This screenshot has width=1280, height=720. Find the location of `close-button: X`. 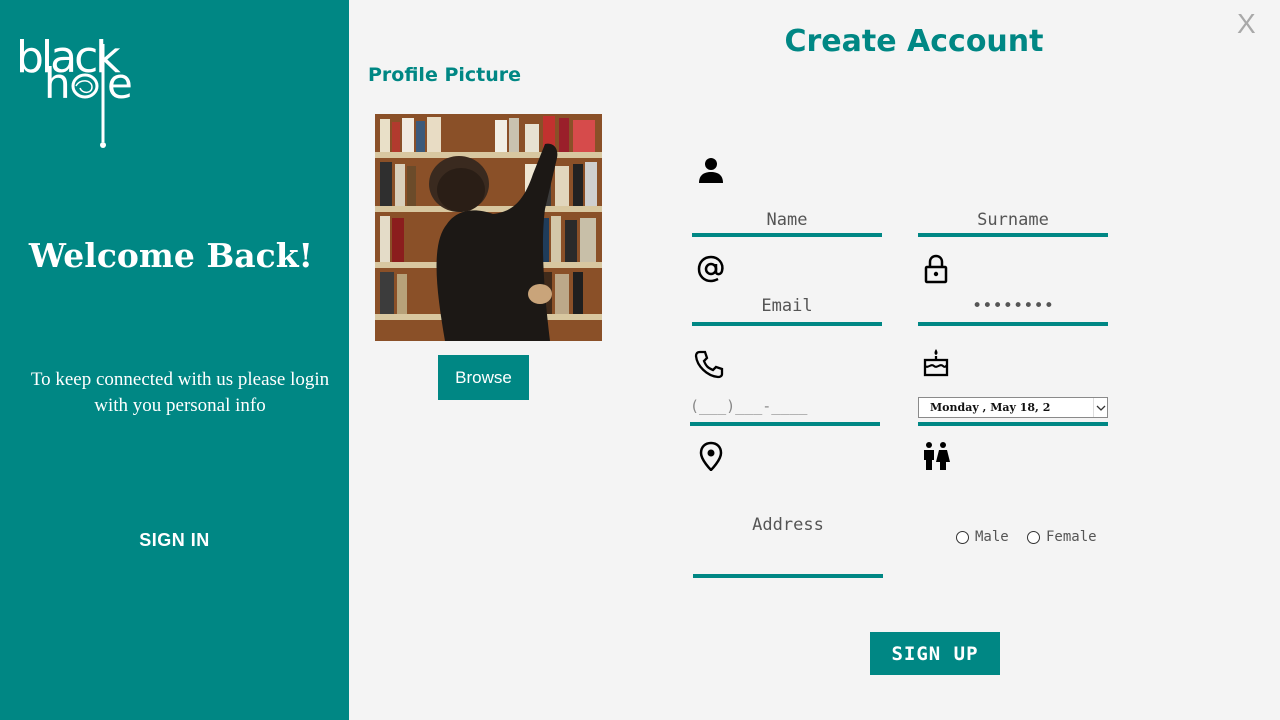

close-button: X is located at coordinates (1250, 26).